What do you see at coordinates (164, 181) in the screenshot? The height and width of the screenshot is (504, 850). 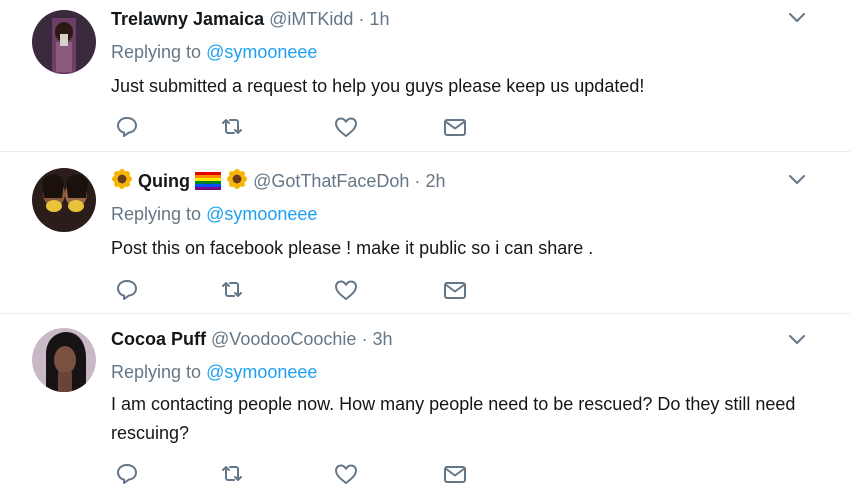 I see `display-name: Quing` at bounding box center [164, 181].